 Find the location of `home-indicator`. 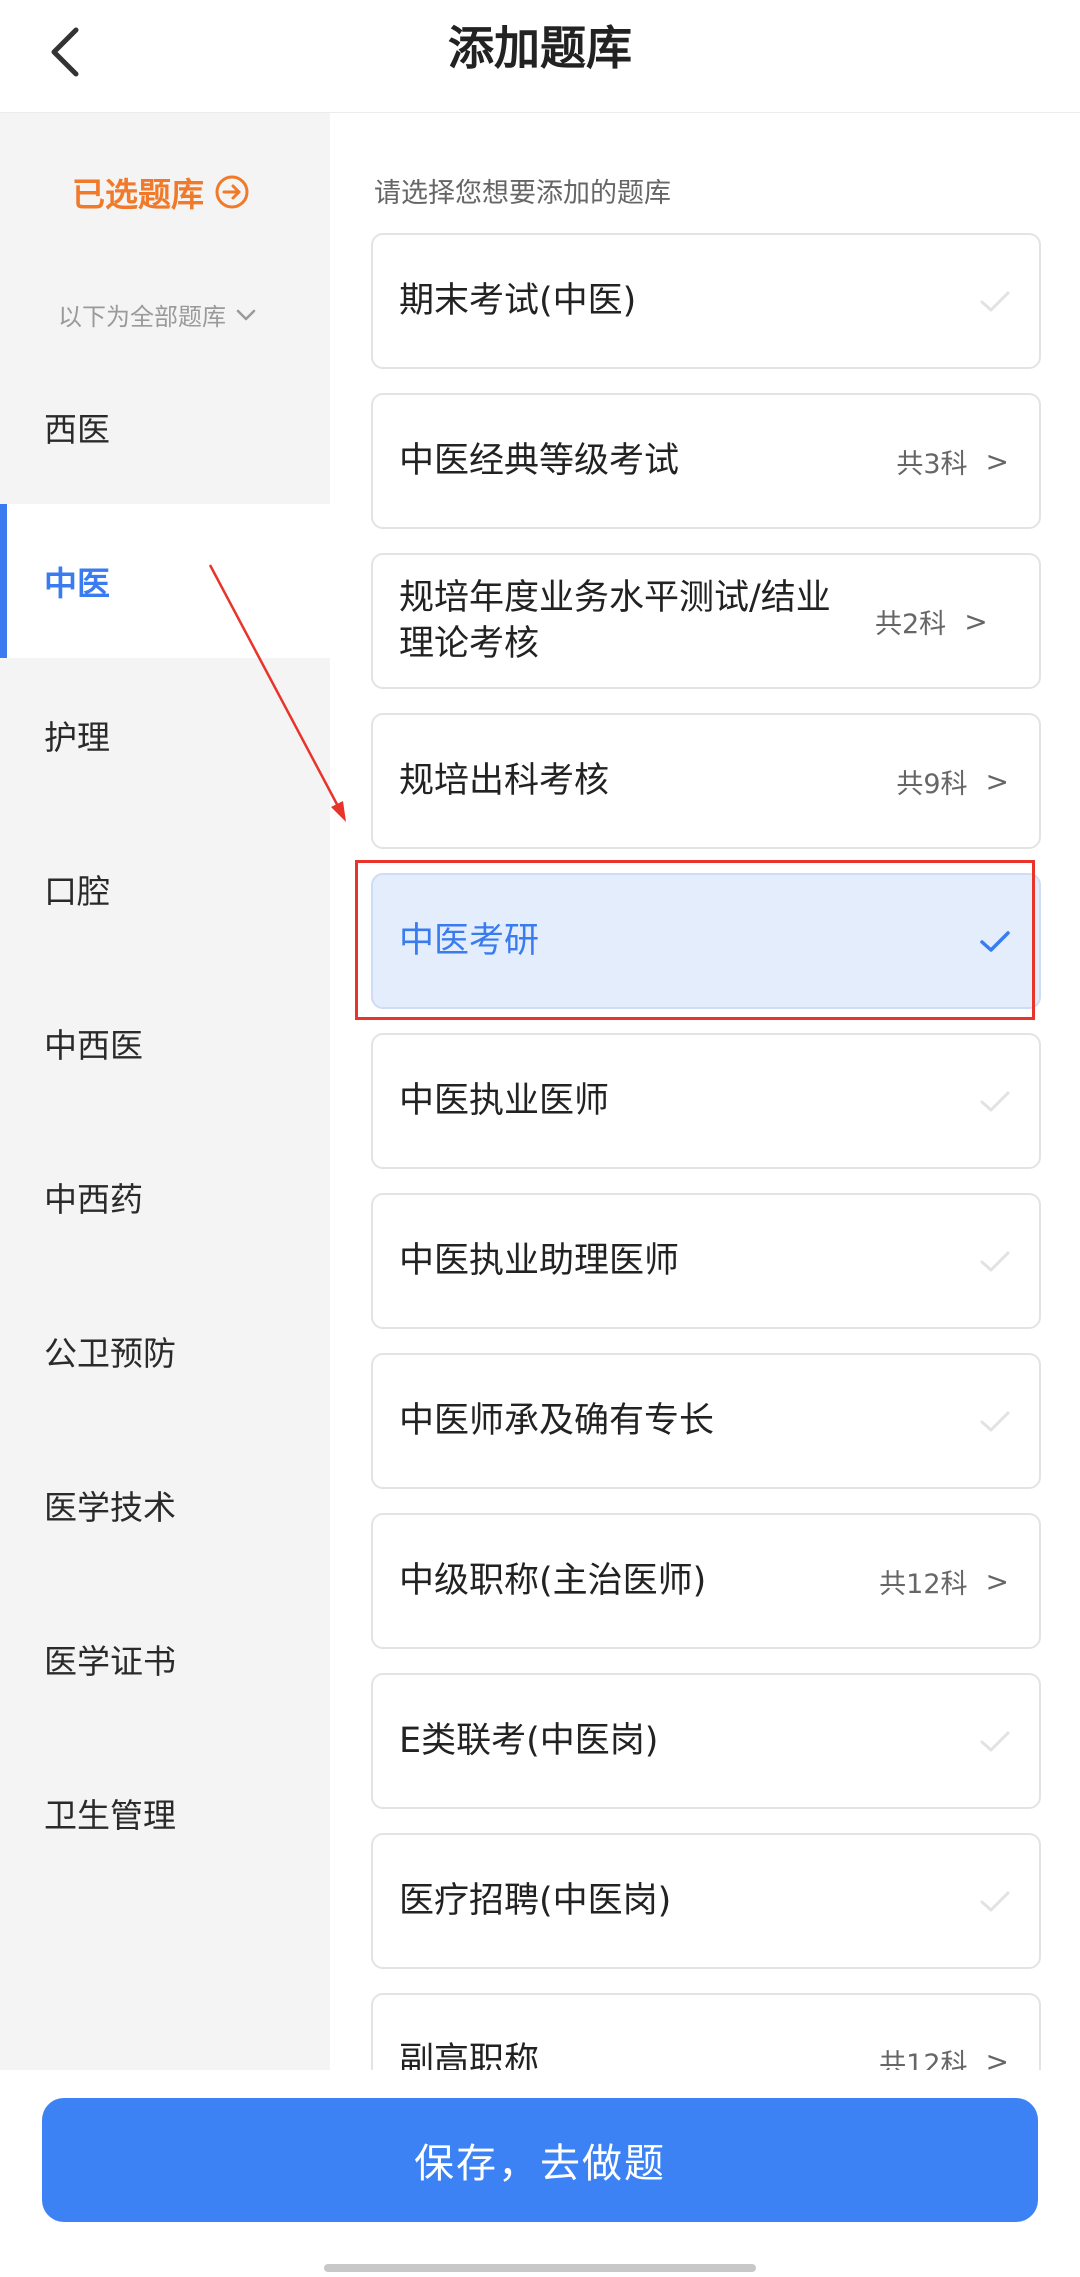

home-indicator is located at coordinates (540, 2268).